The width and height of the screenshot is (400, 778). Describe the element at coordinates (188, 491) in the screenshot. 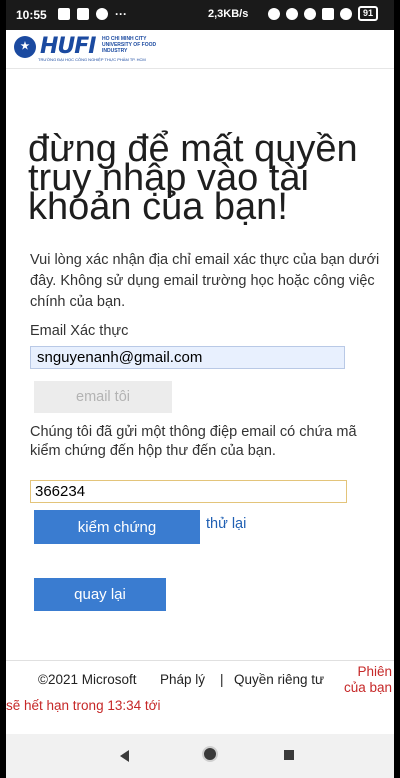

I see `verification-code-field` at that location.